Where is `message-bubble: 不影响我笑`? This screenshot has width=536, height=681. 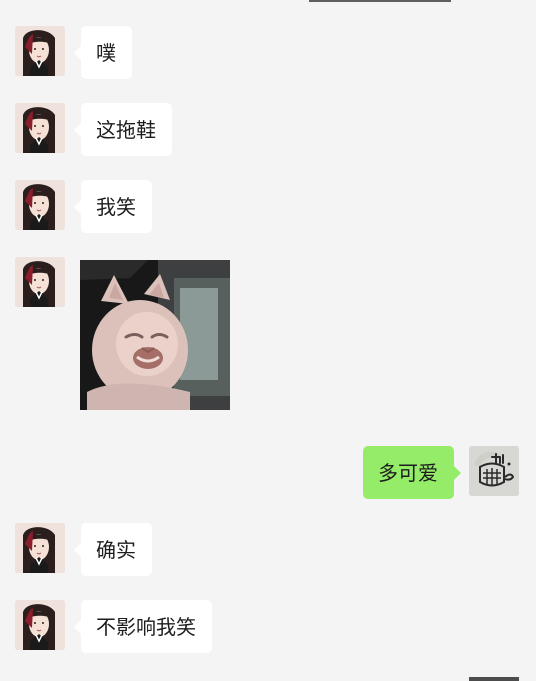
message-bubble: 不影响我笑 is located at coordinates (143, 626).